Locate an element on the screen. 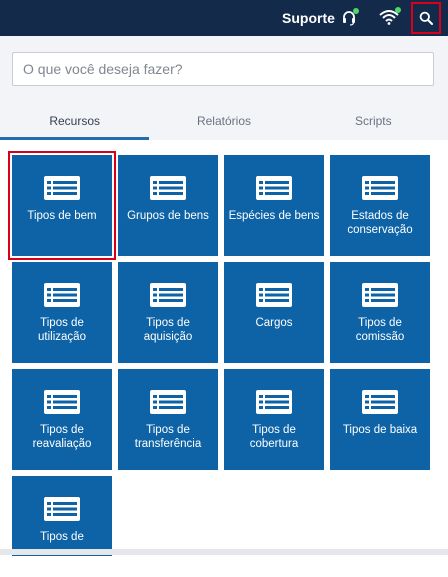 The image size is (448, 577). support-link: Suporte is located at coordinates (320, 18).